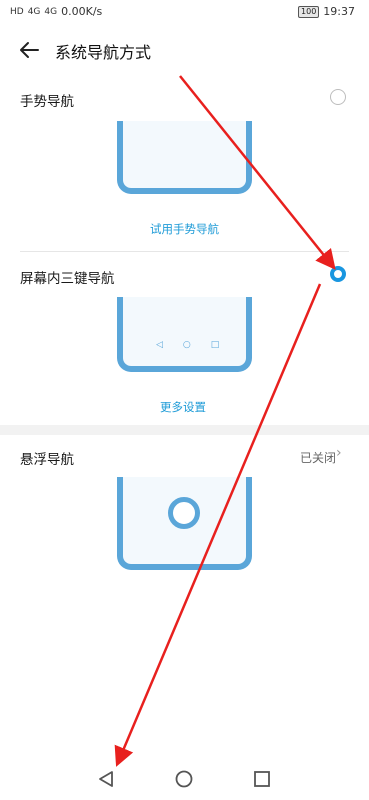  What do you see at coordinates (215, 345) in the screenshot?
I see `mockup-recent-icon: □` at bounding box center [215, 345].